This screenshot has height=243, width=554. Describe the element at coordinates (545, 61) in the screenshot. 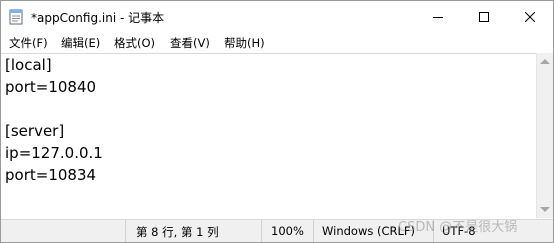

I see `scroll-up-icon` at that location.